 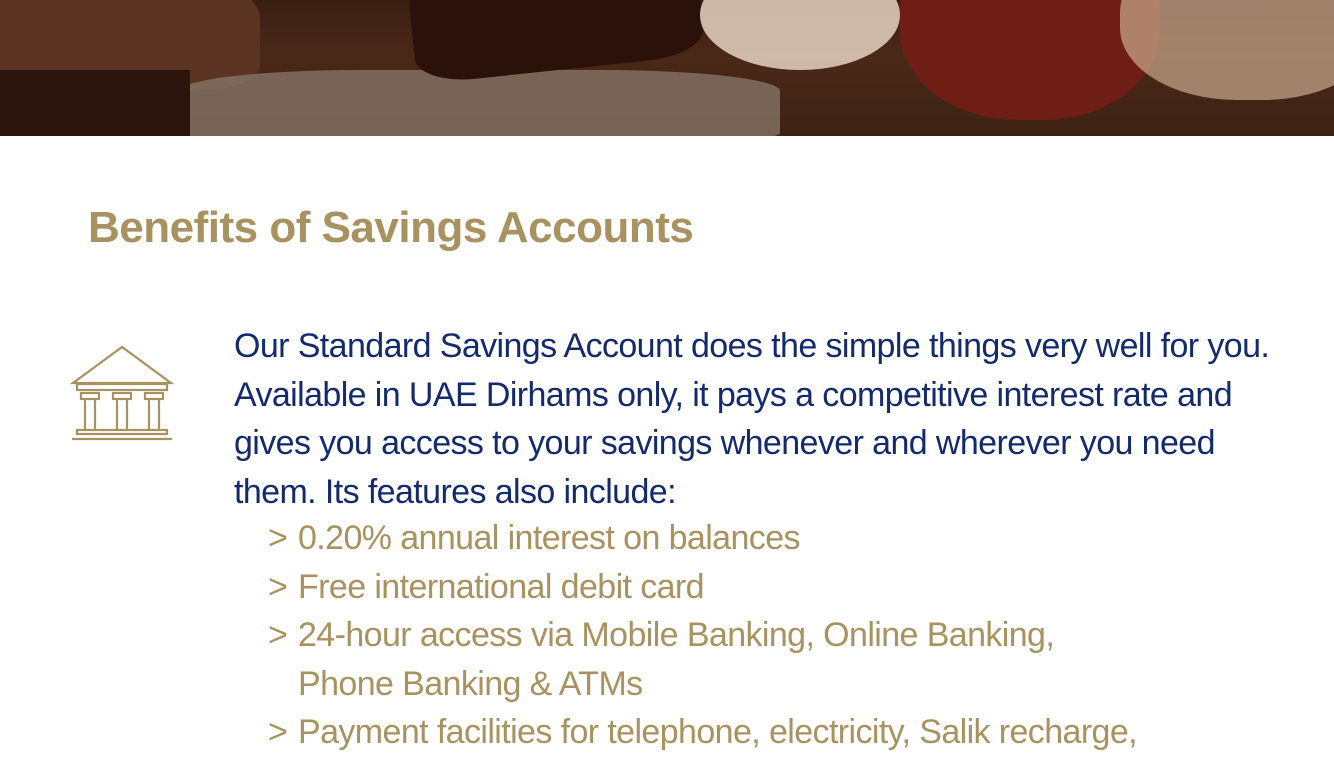 I want to click on page-title: Benefits of Savings Accounts, so click(x=391, y=227).